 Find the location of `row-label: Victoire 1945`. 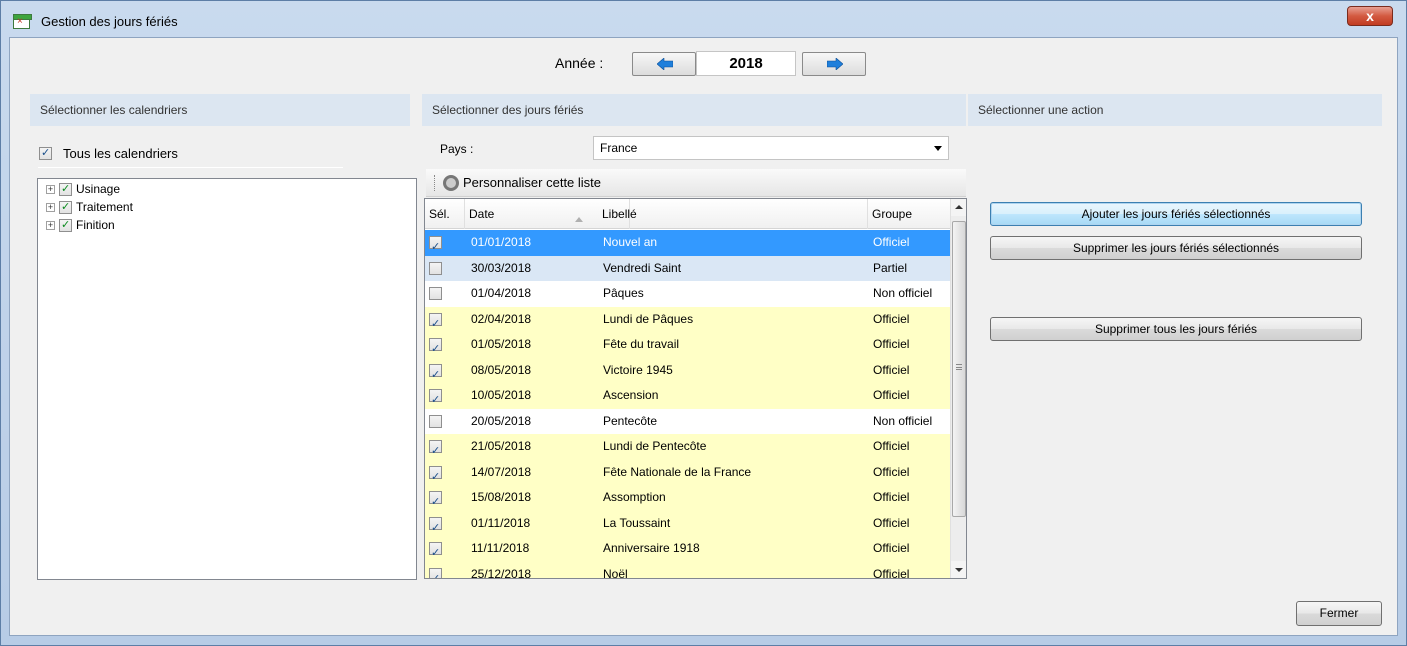

row-label: Victoire 1945 is located at coordinates (638, 369).